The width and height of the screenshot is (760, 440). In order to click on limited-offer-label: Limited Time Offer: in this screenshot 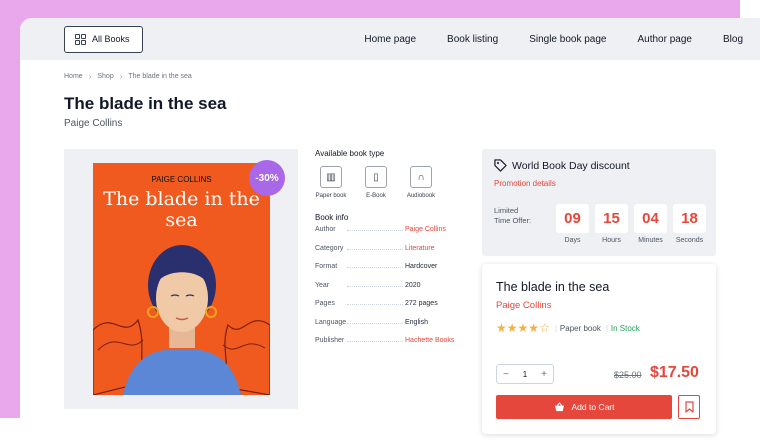, I will do `click(512, 216)`.